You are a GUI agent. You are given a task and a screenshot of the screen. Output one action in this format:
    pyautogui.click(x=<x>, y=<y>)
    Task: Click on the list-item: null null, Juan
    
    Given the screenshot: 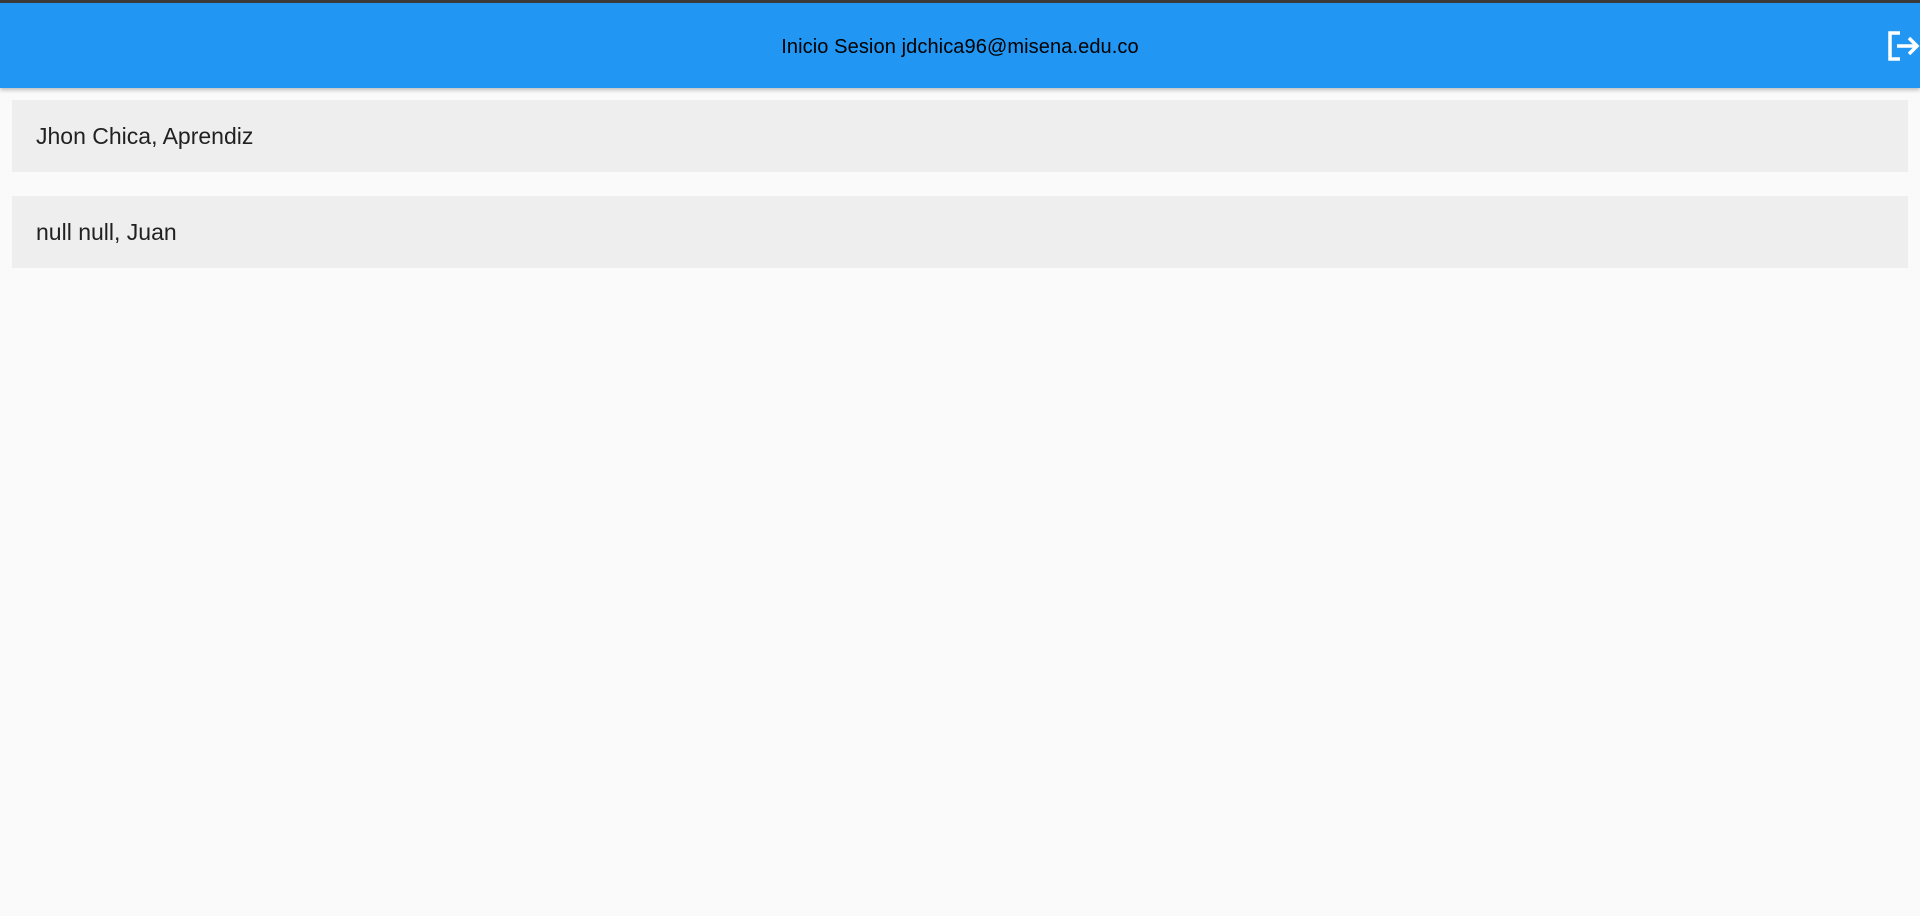 What is the action you would take?
    pyautogui.click(x=960, y=232)
    